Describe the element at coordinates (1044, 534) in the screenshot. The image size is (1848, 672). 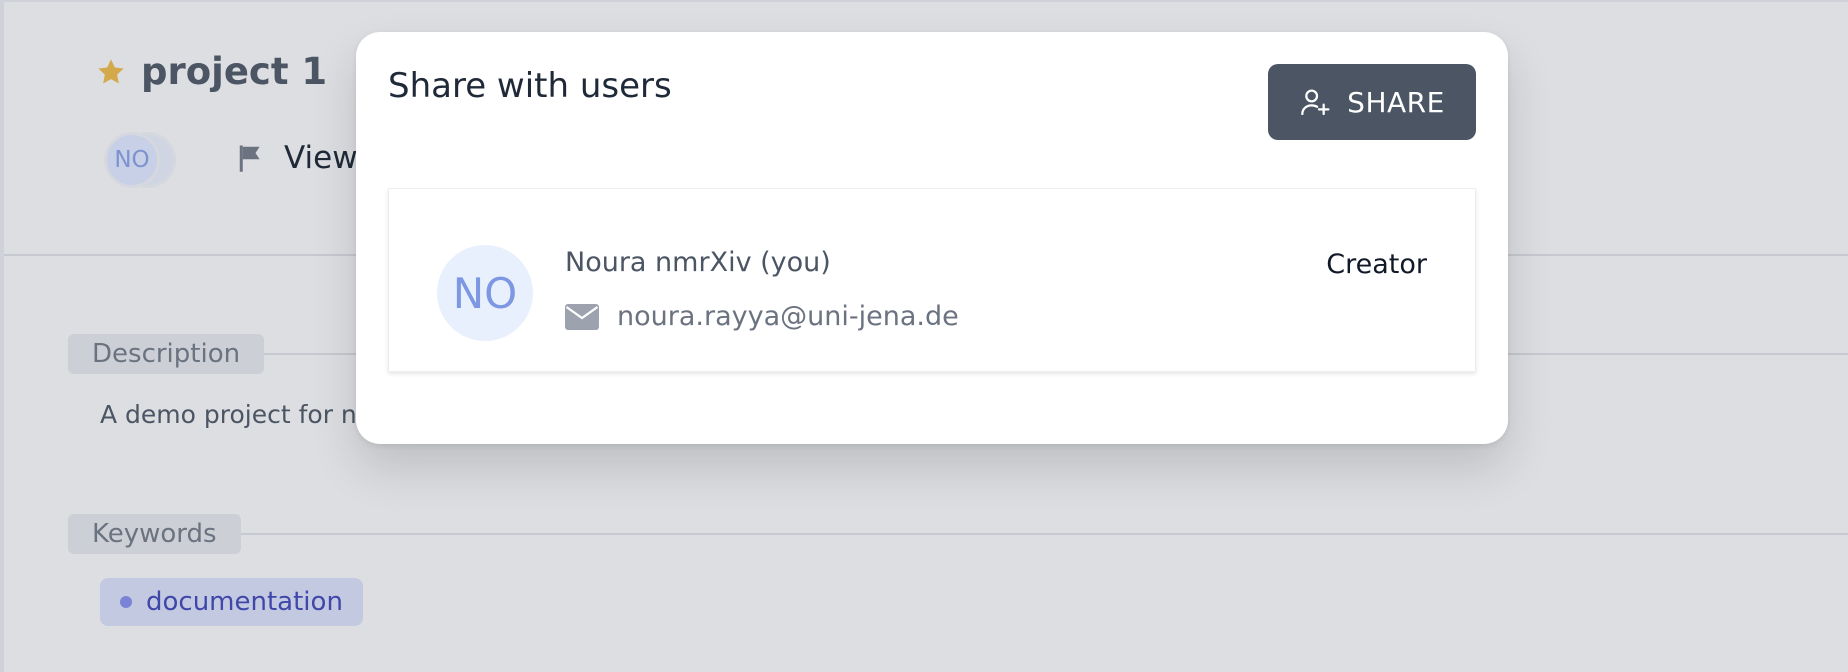
I see `keywords-rule` at that location.